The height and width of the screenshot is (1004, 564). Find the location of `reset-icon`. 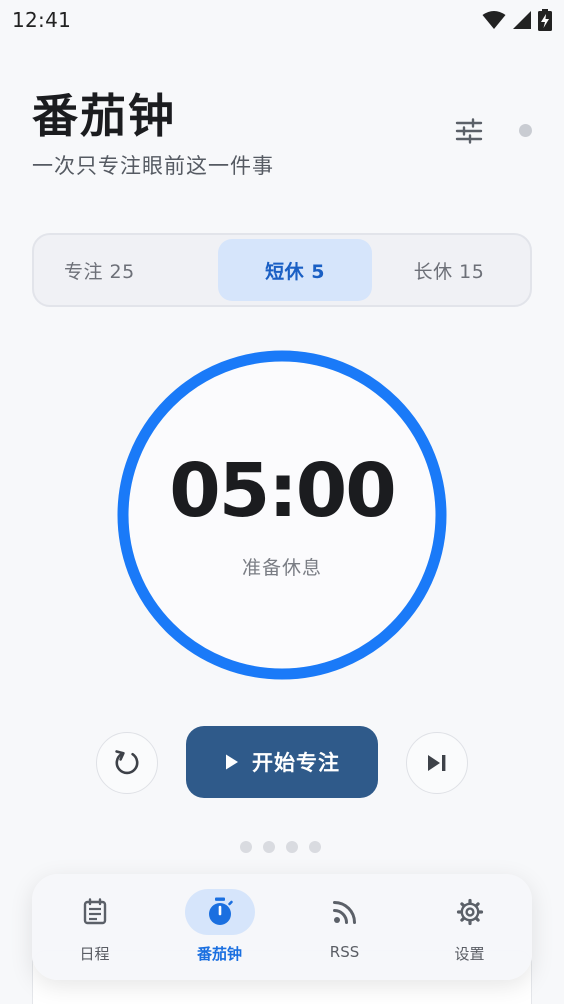

reset-icon is located at coordinates (127, 762).